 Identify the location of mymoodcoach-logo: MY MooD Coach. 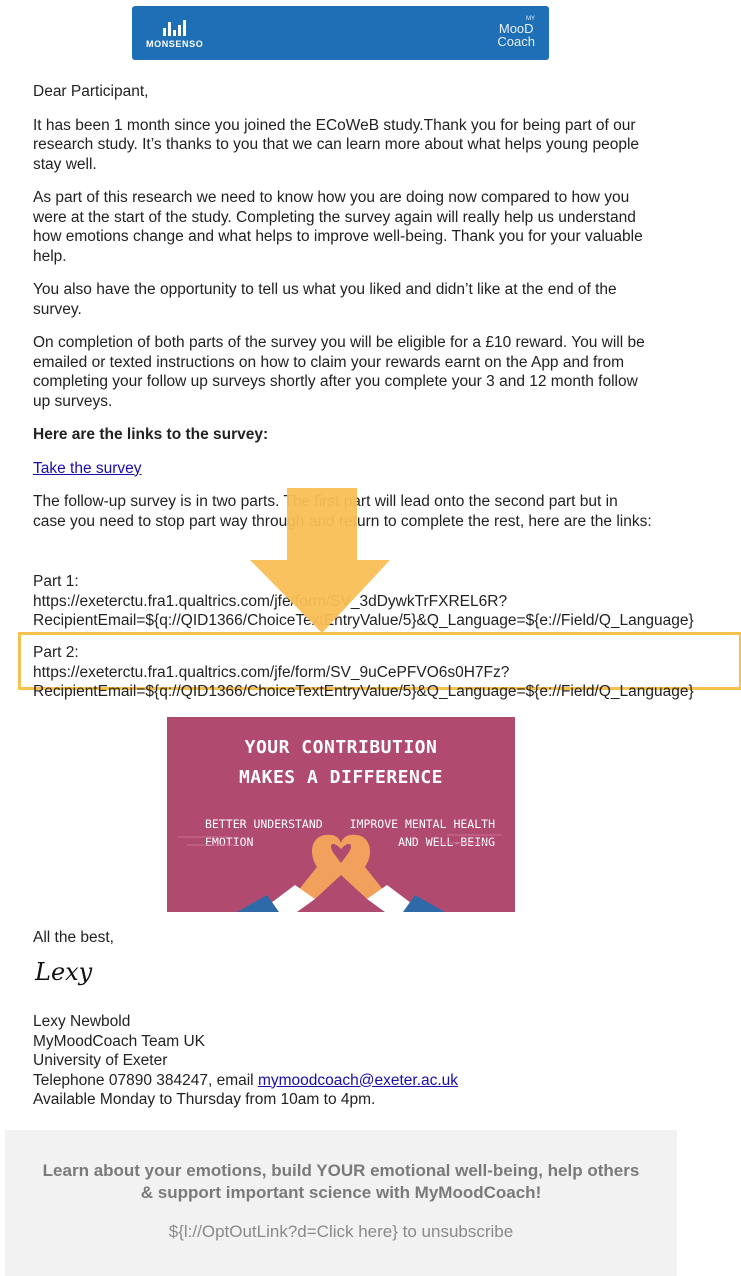
(516, 32).